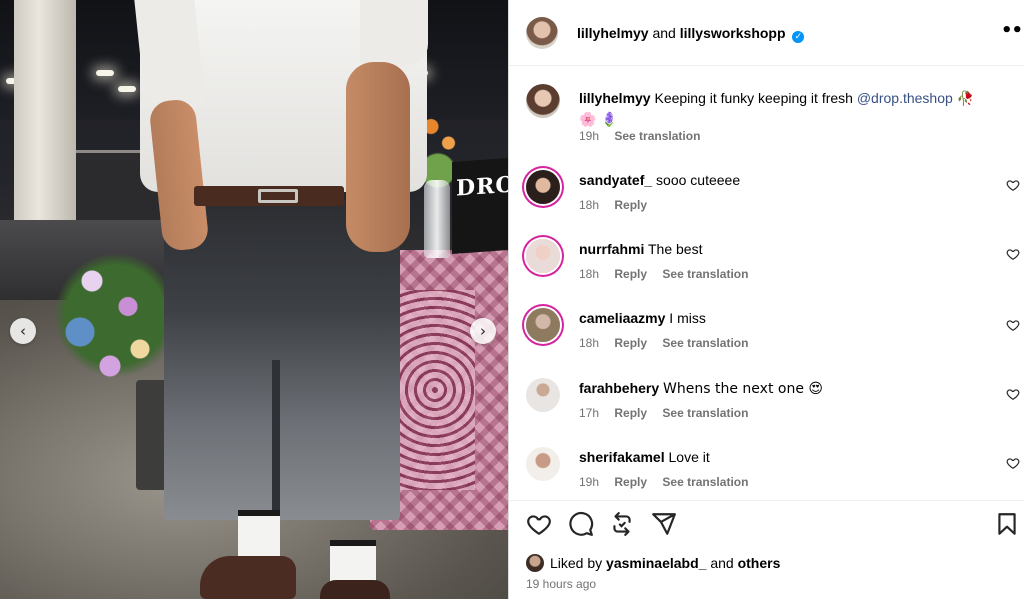  Describe the element at coordinates (561, 584) in the screenshot. I see `post-timestamp: 19 hours ago` at that location.